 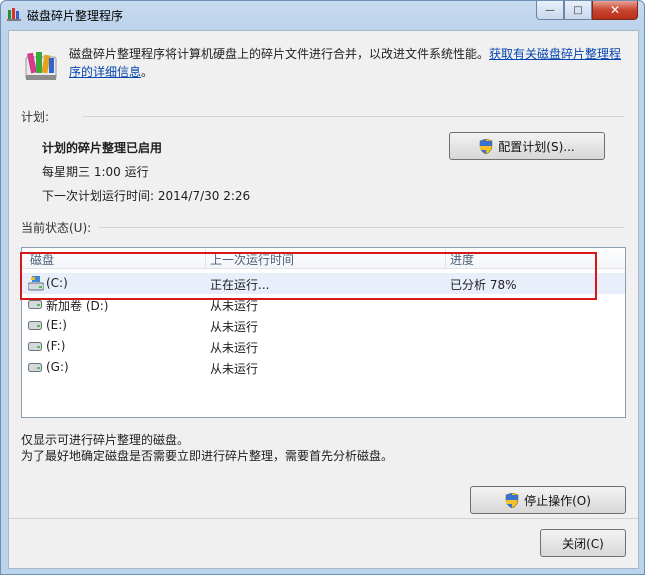 What do you see at coordinates (578, 10) in the screenshot?
I see `maximize-button: □` at bounding box center [578, 10].